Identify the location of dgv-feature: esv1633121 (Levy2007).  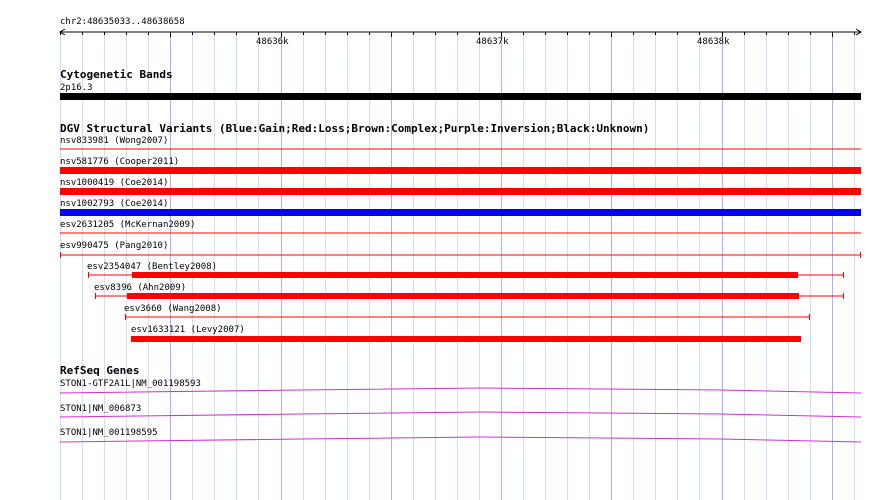
(466, 333).